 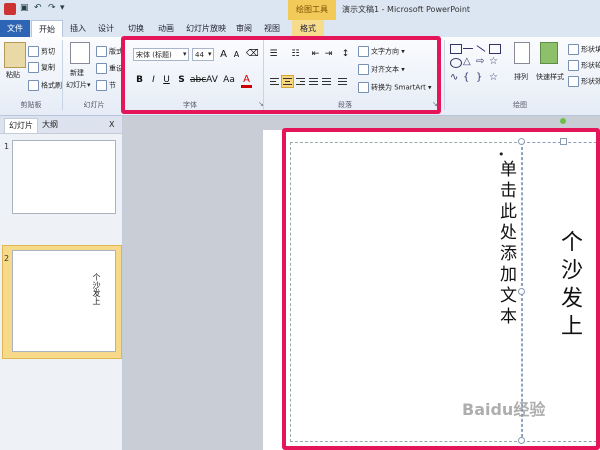 I want to click on pen-icon, so click(x=573, y=65).